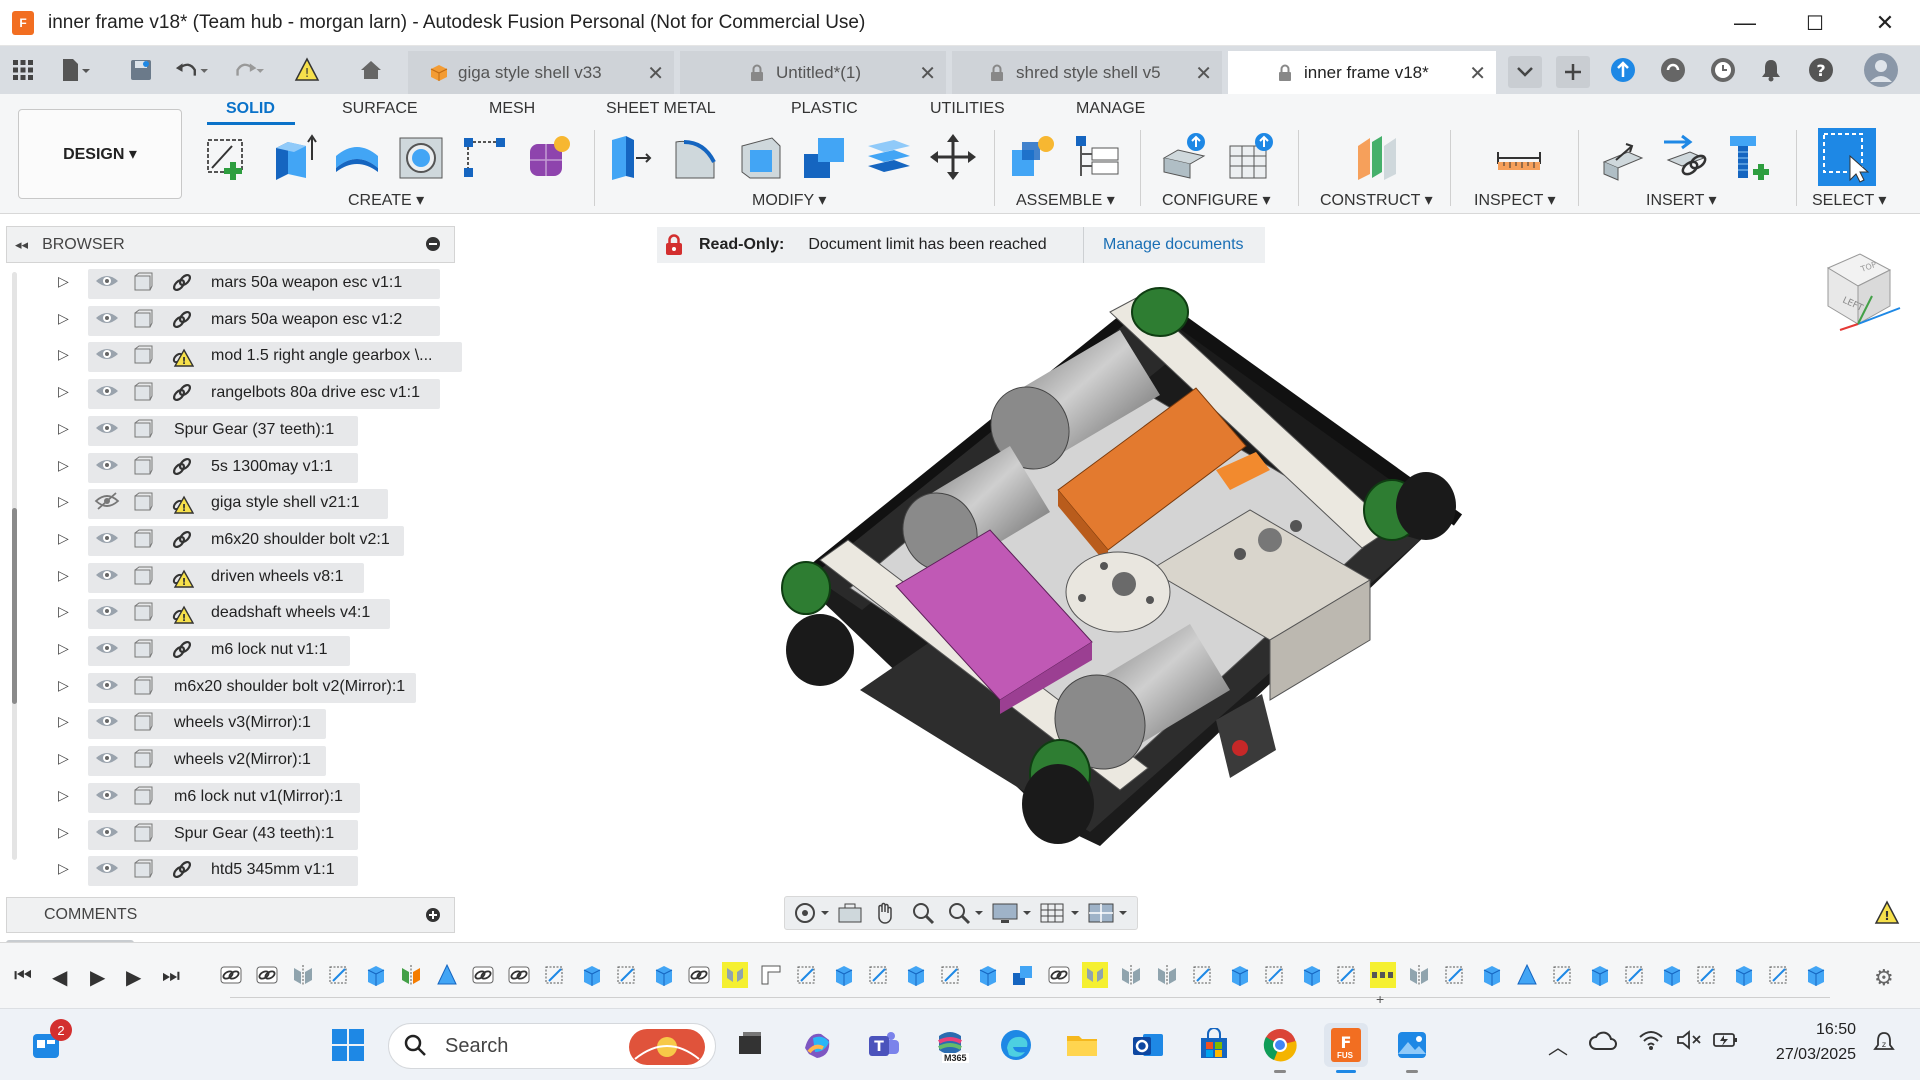 Image resolution: width=1920 pixels, height=1080 pixels. I want to click on undo-icon, so click(191, 70).